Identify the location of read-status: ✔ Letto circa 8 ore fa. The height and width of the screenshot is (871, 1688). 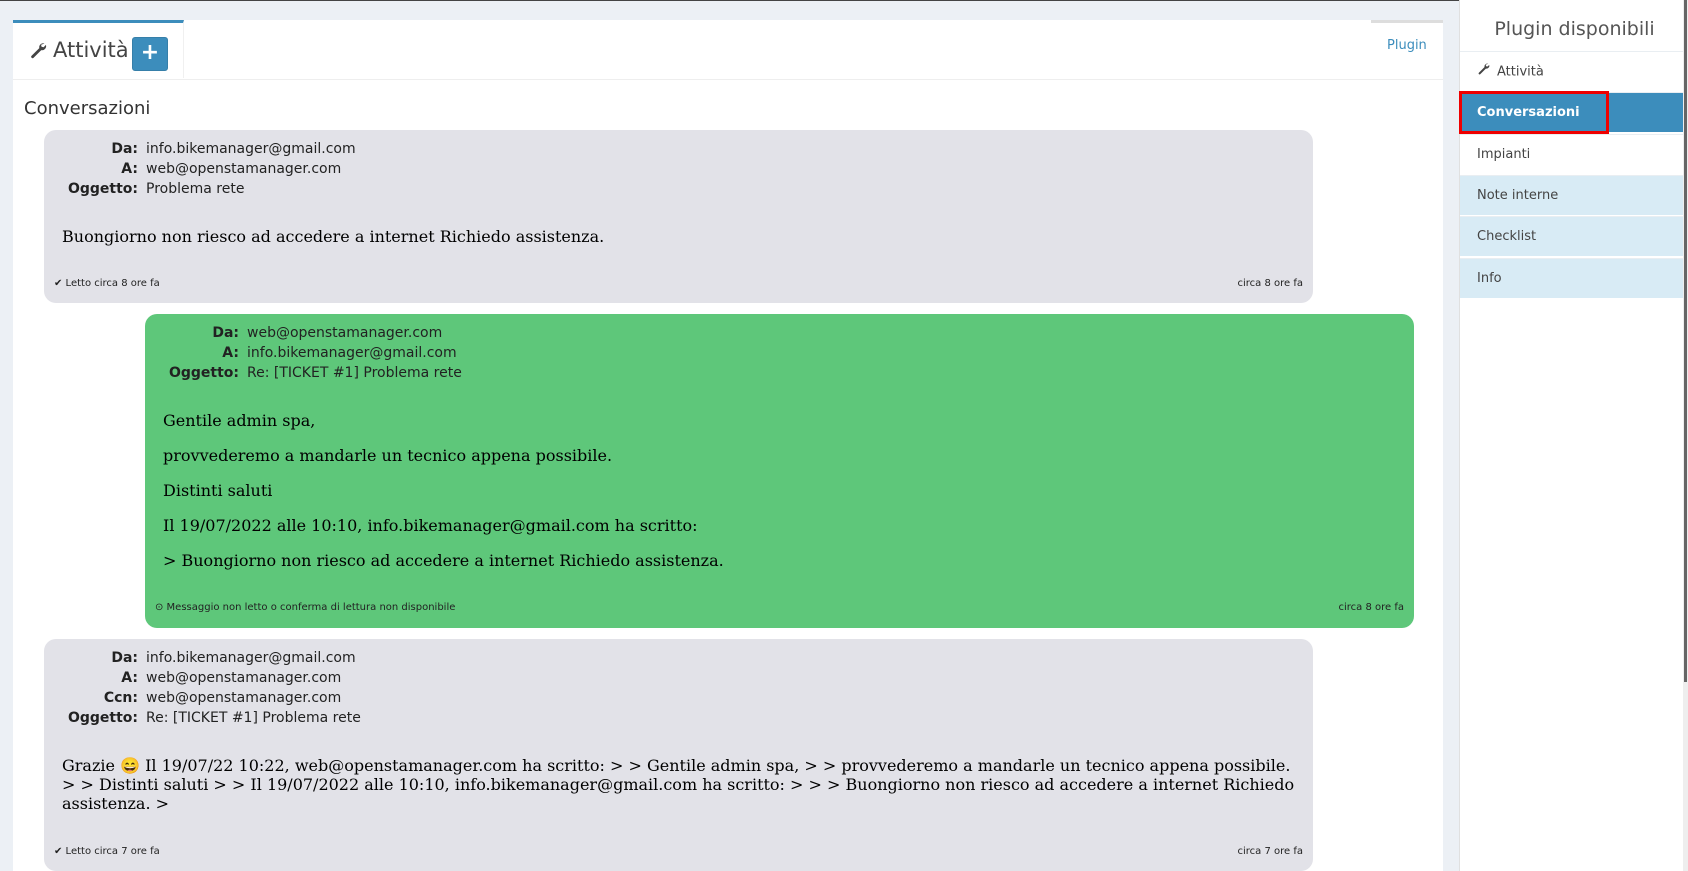
(107, 283).